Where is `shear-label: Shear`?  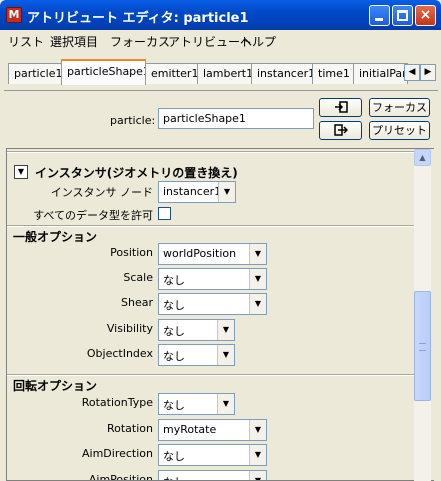
shear-label: Shear is located at coordinates (137, 302).